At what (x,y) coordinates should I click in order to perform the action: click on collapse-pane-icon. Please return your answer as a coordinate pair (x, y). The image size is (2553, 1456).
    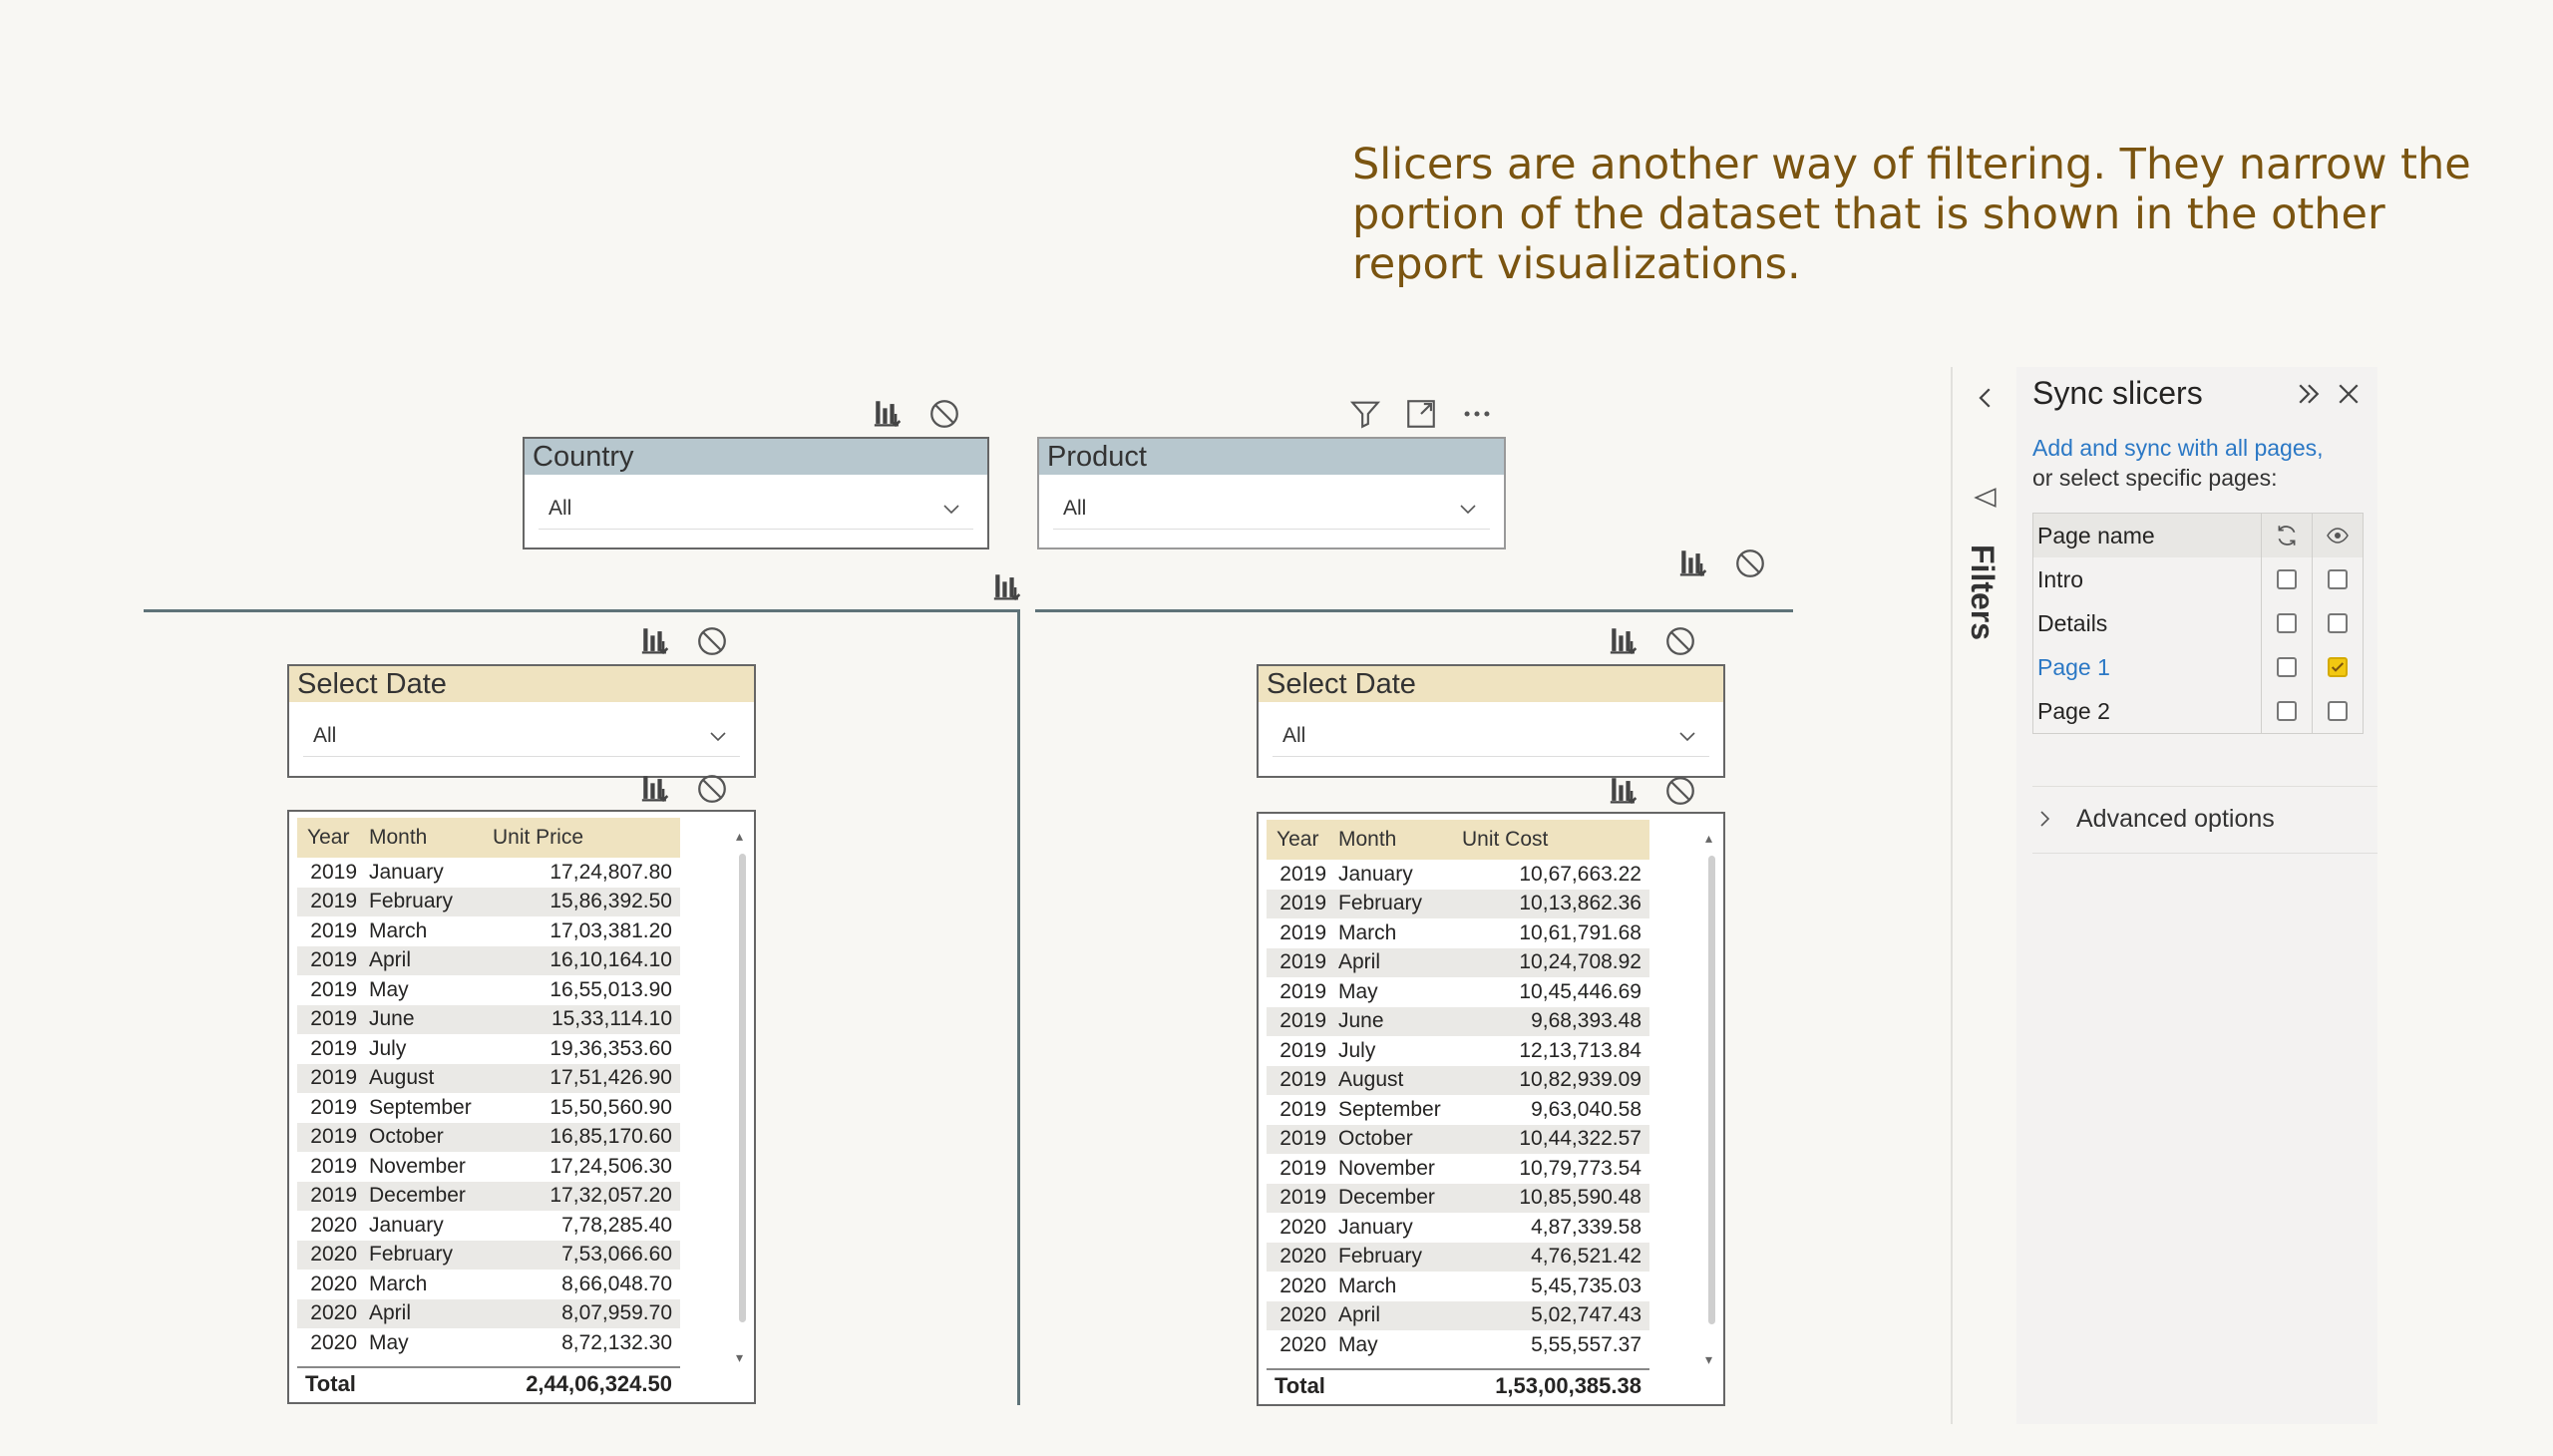
    Looking at the image, I should click on (2309, 394).